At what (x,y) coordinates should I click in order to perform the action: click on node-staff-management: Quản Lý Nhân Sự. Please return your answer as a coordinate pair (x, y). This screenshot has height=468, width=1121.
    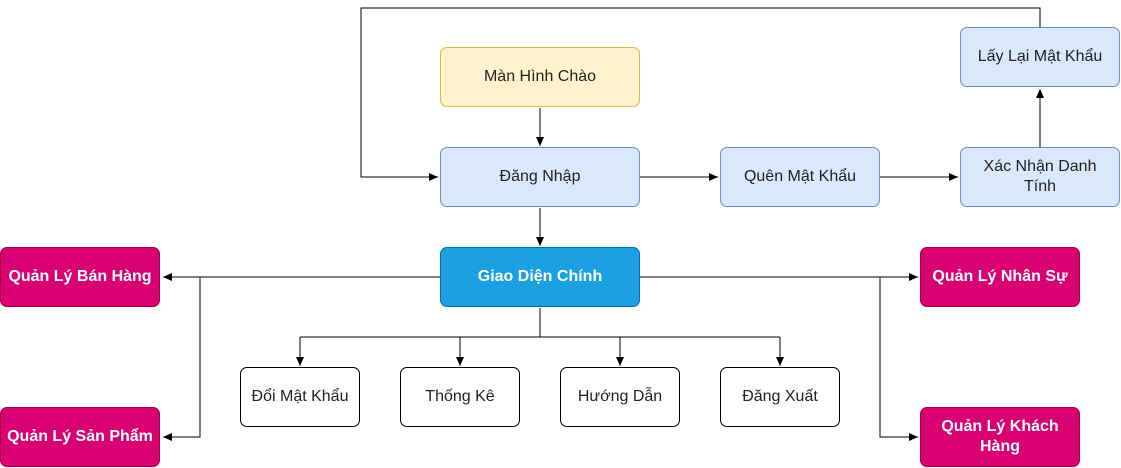
    Looking at the image, I should click on (1000, 277).